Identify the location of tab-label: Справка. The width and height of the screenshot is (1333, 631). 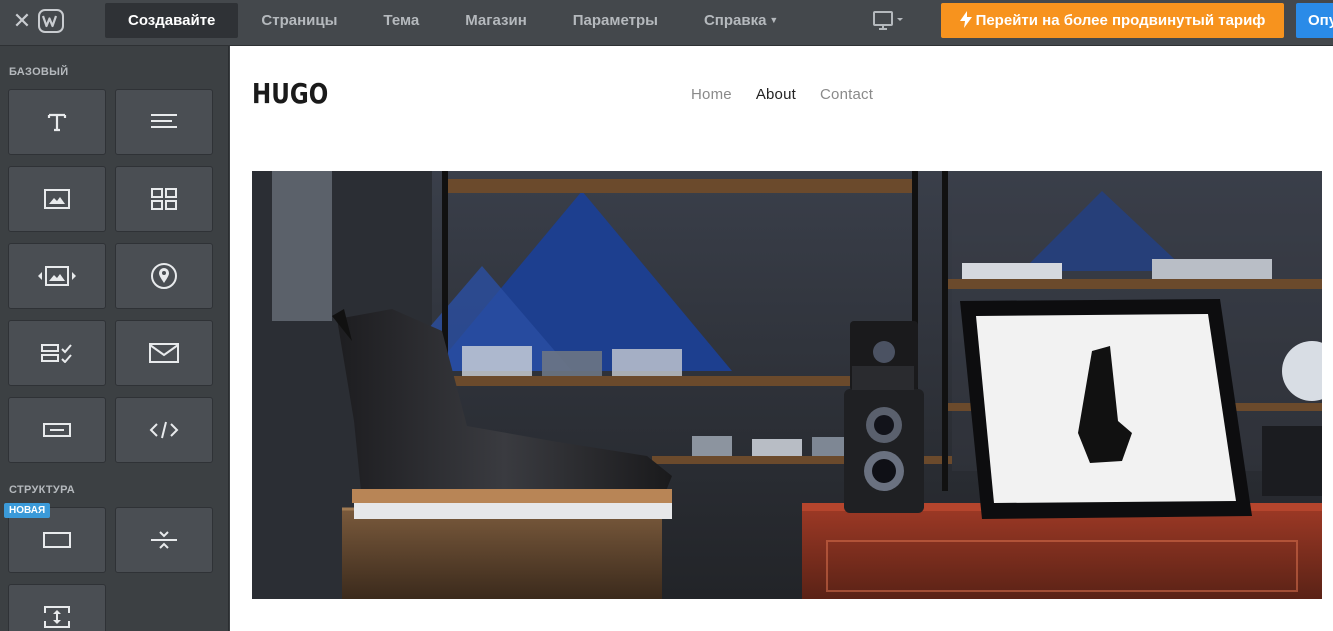
(735, 20).